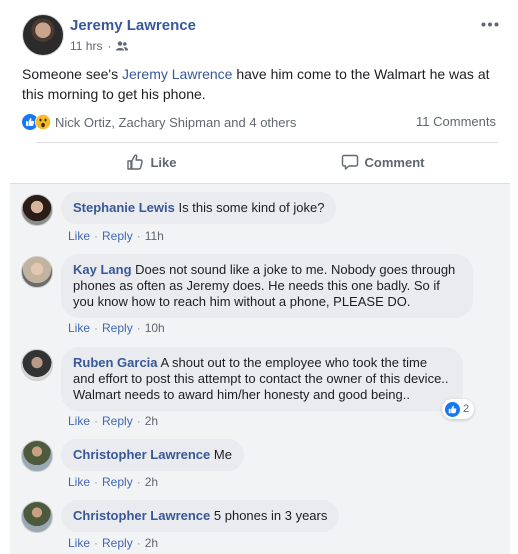 This screenshot has width=518, height=554. Describe the element at coordinates (122, 46) in the screenshot. I see `friends-icon` at that location.